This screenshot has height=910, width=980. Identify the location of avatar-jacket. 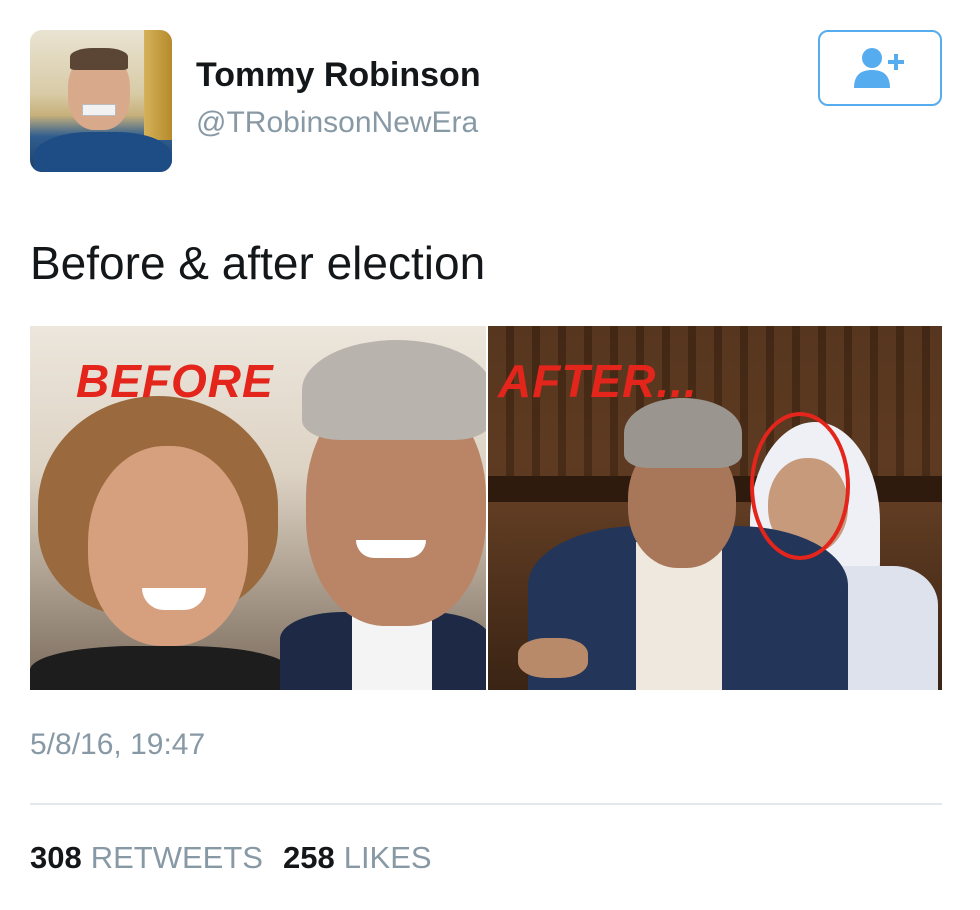
(103, 152).